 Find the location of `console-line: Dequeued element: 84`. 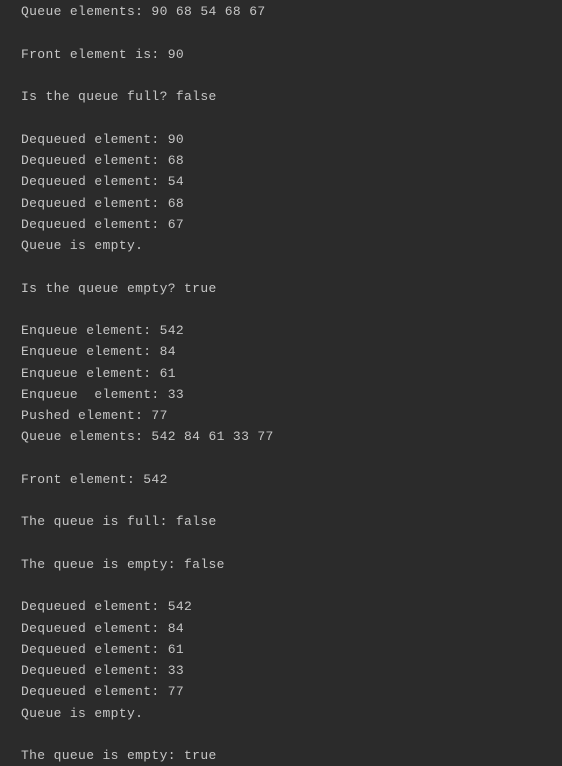

console-line: Dequeued element: 84 is located at coordinates (103, 628).